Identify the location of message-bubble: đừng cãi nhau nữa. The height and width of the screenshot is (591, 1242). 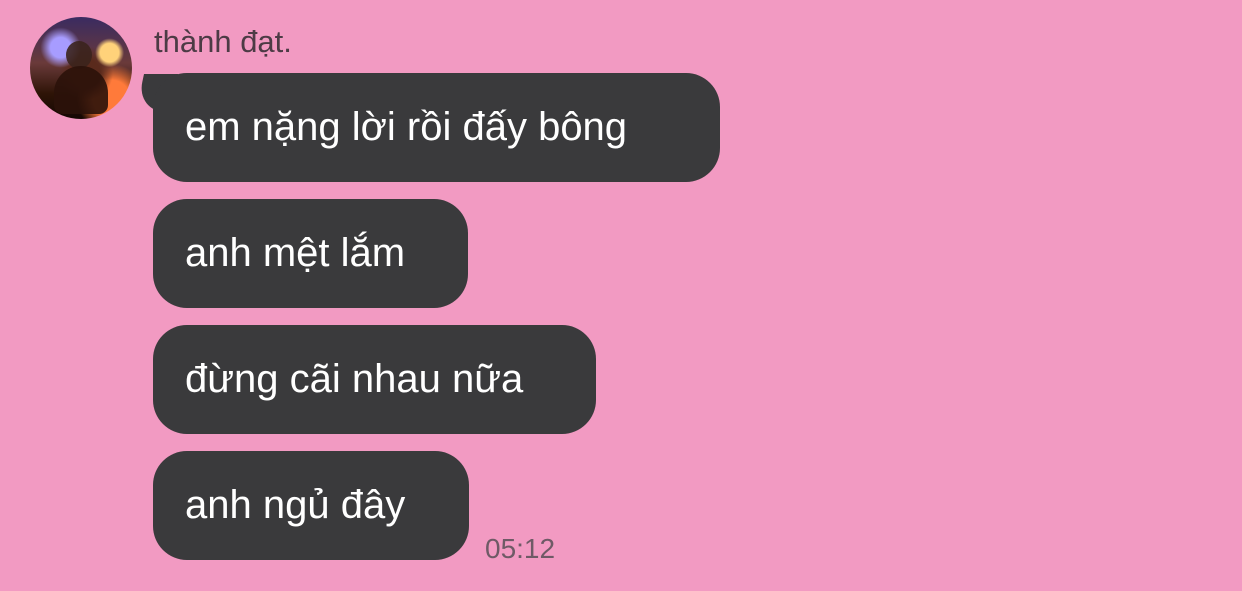
(374, 379).